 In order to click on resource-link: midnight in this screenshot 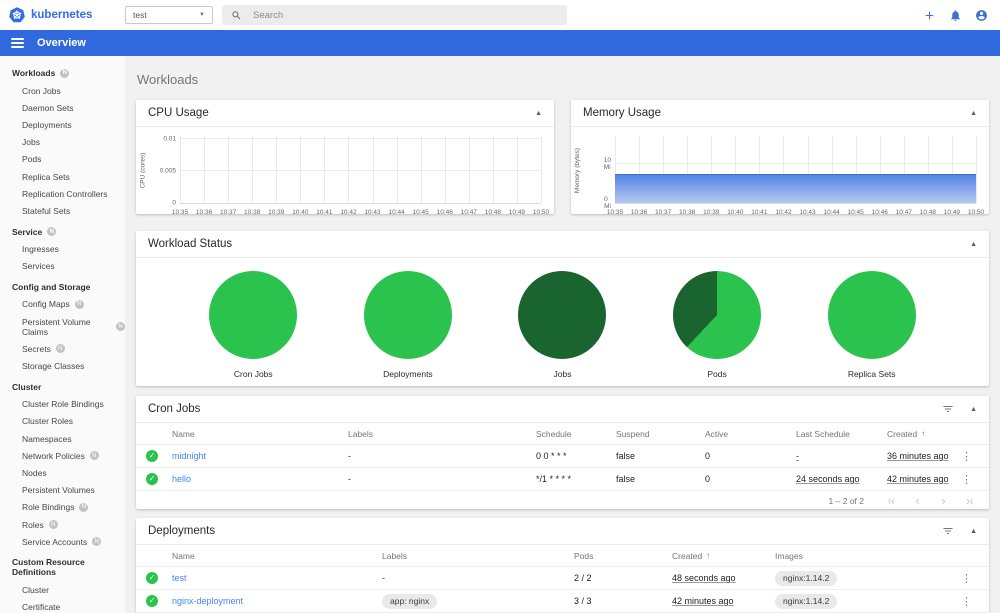, I will do `click(260, 456)`.